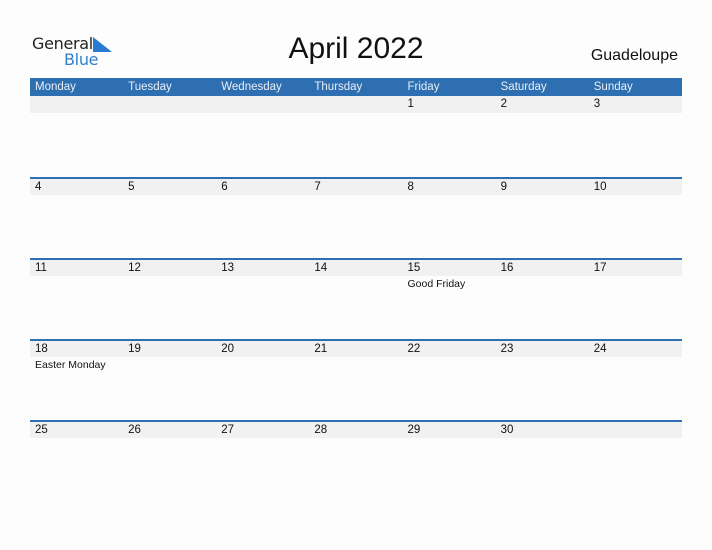  Describe the element at coordinates (321, 349) in the screenshot. I see `day-number: 21` at that location.